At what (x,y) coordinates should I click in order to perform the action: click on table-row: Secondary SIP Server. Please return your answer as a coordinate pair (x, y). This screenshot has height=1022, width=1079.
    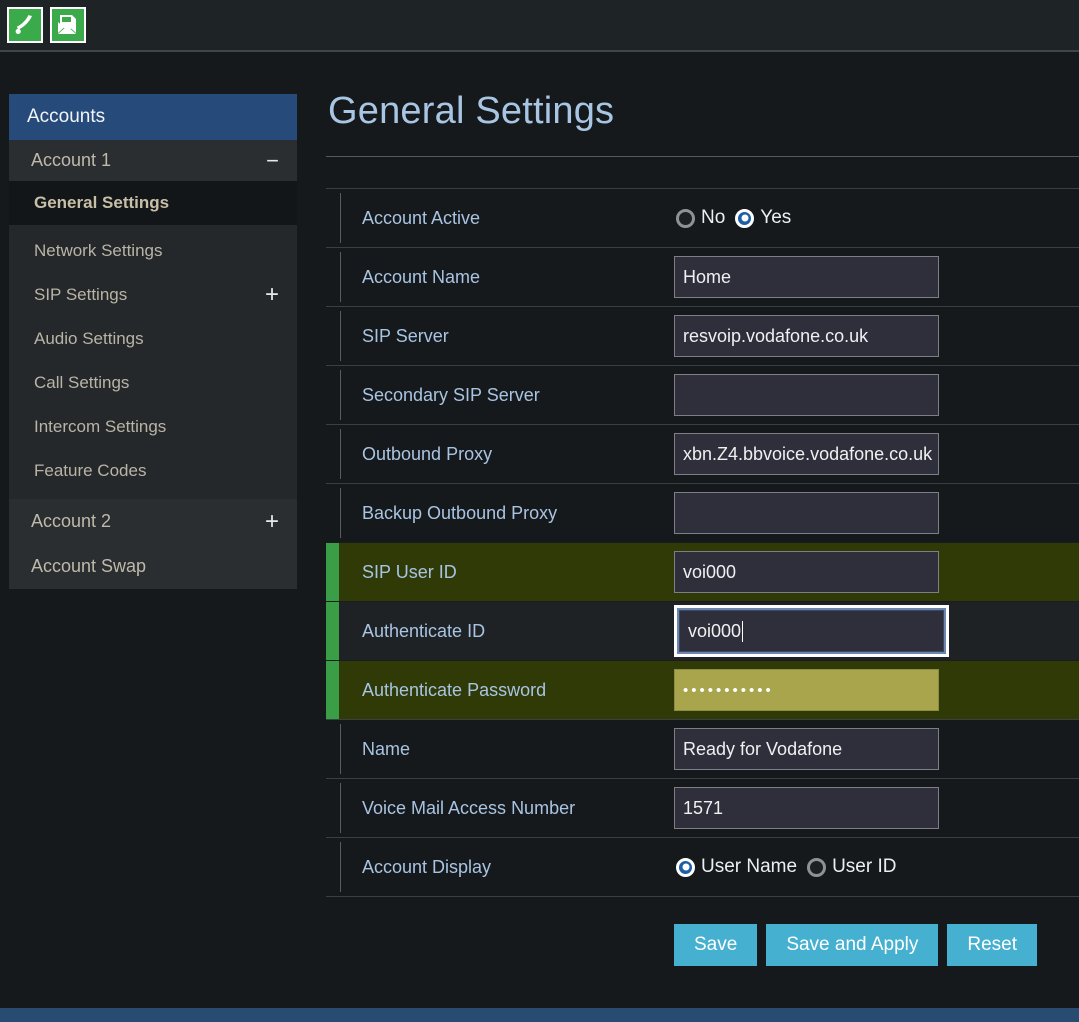
    Looking at the image, I should click on (702, 395).